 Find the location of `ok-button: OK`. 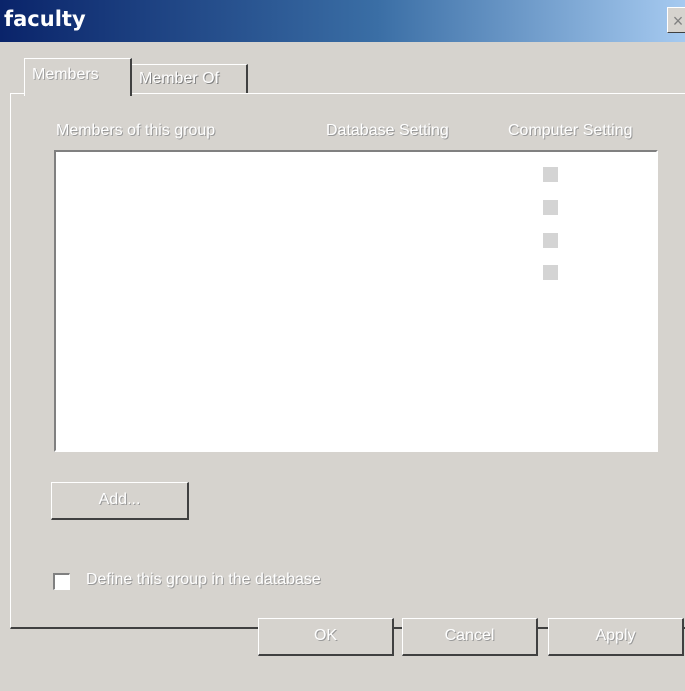

ok-button: OK is located at coordinates (326, 637).